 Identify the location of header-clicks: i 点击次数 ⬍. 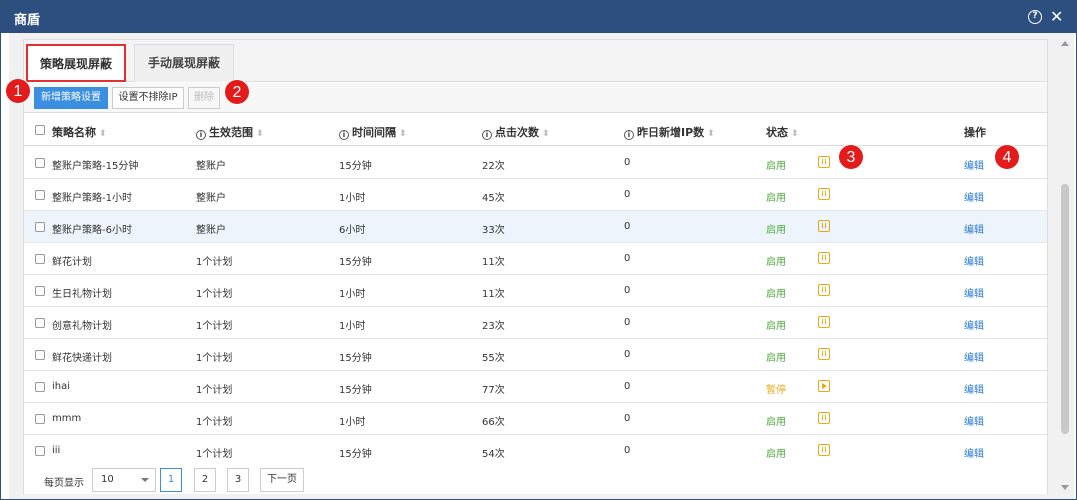
(516, 132).